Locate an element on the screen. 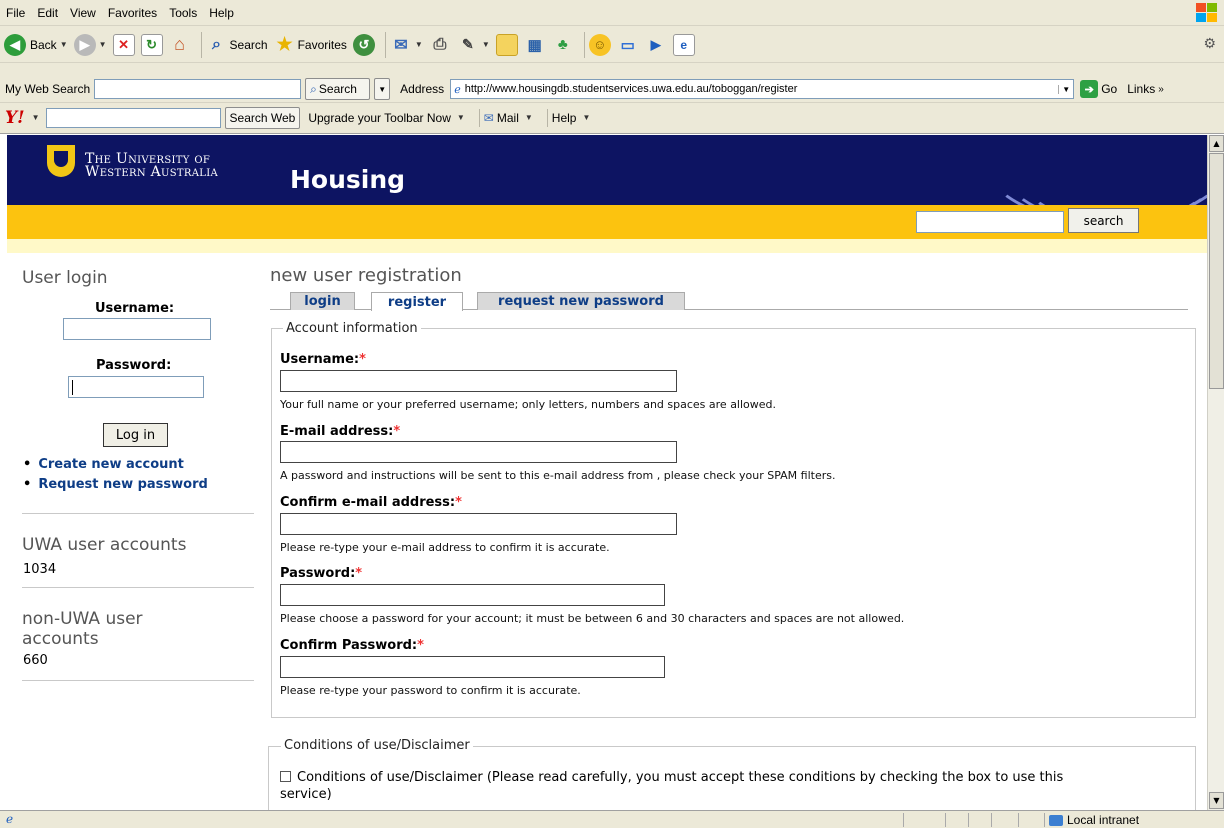 The width and height of the screenshot is (1224, 828). page-title: new user registration is located at coordinates (366, 275).